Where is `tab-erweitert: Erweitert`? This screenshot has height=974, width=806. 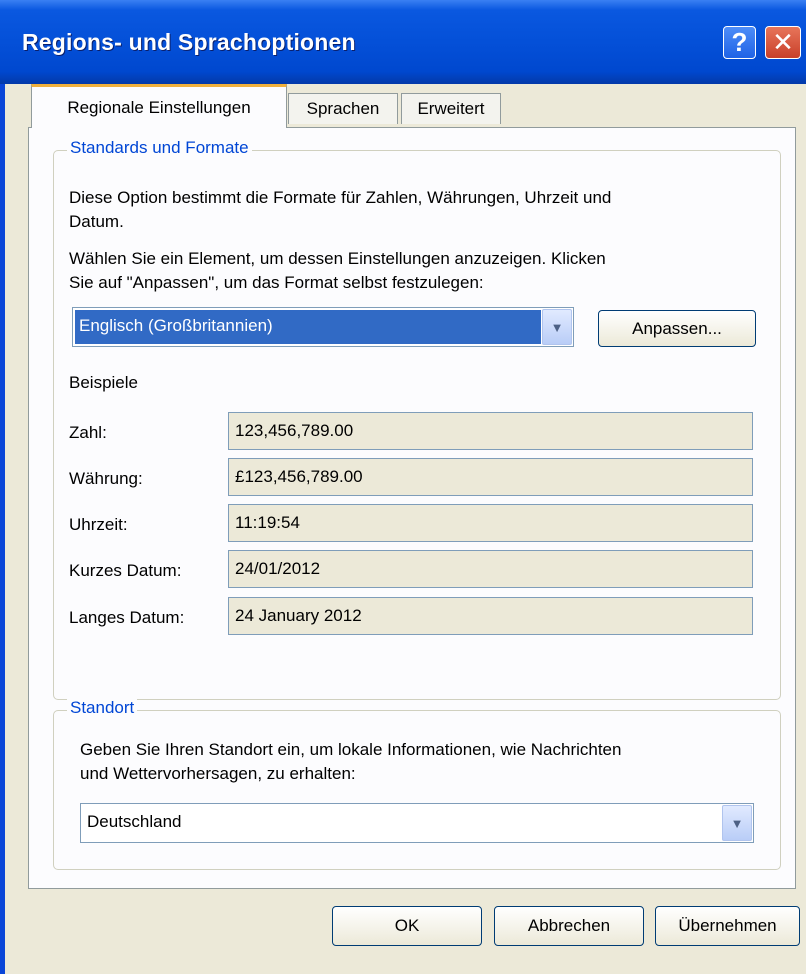
tab-erweitert: Erweitert is located at coordinates (451, 108).